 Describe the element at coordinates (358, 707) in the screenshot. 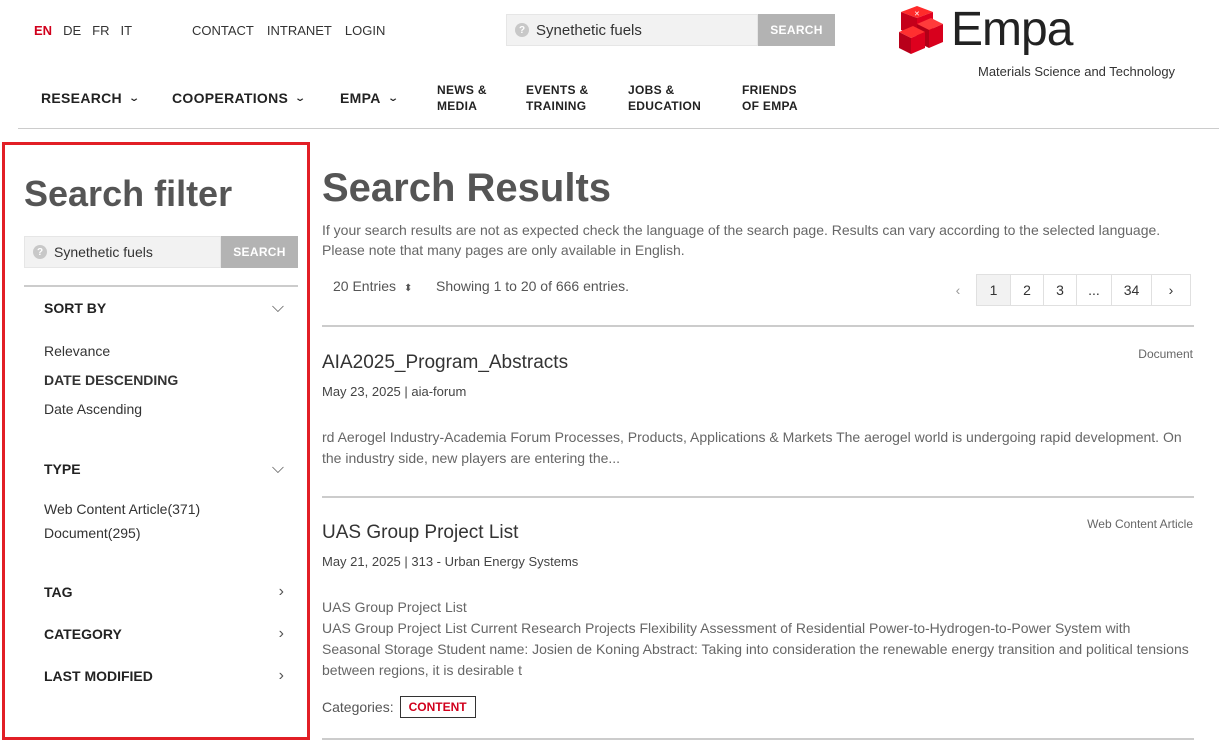

I see `categories-label: Categories:` at that location.